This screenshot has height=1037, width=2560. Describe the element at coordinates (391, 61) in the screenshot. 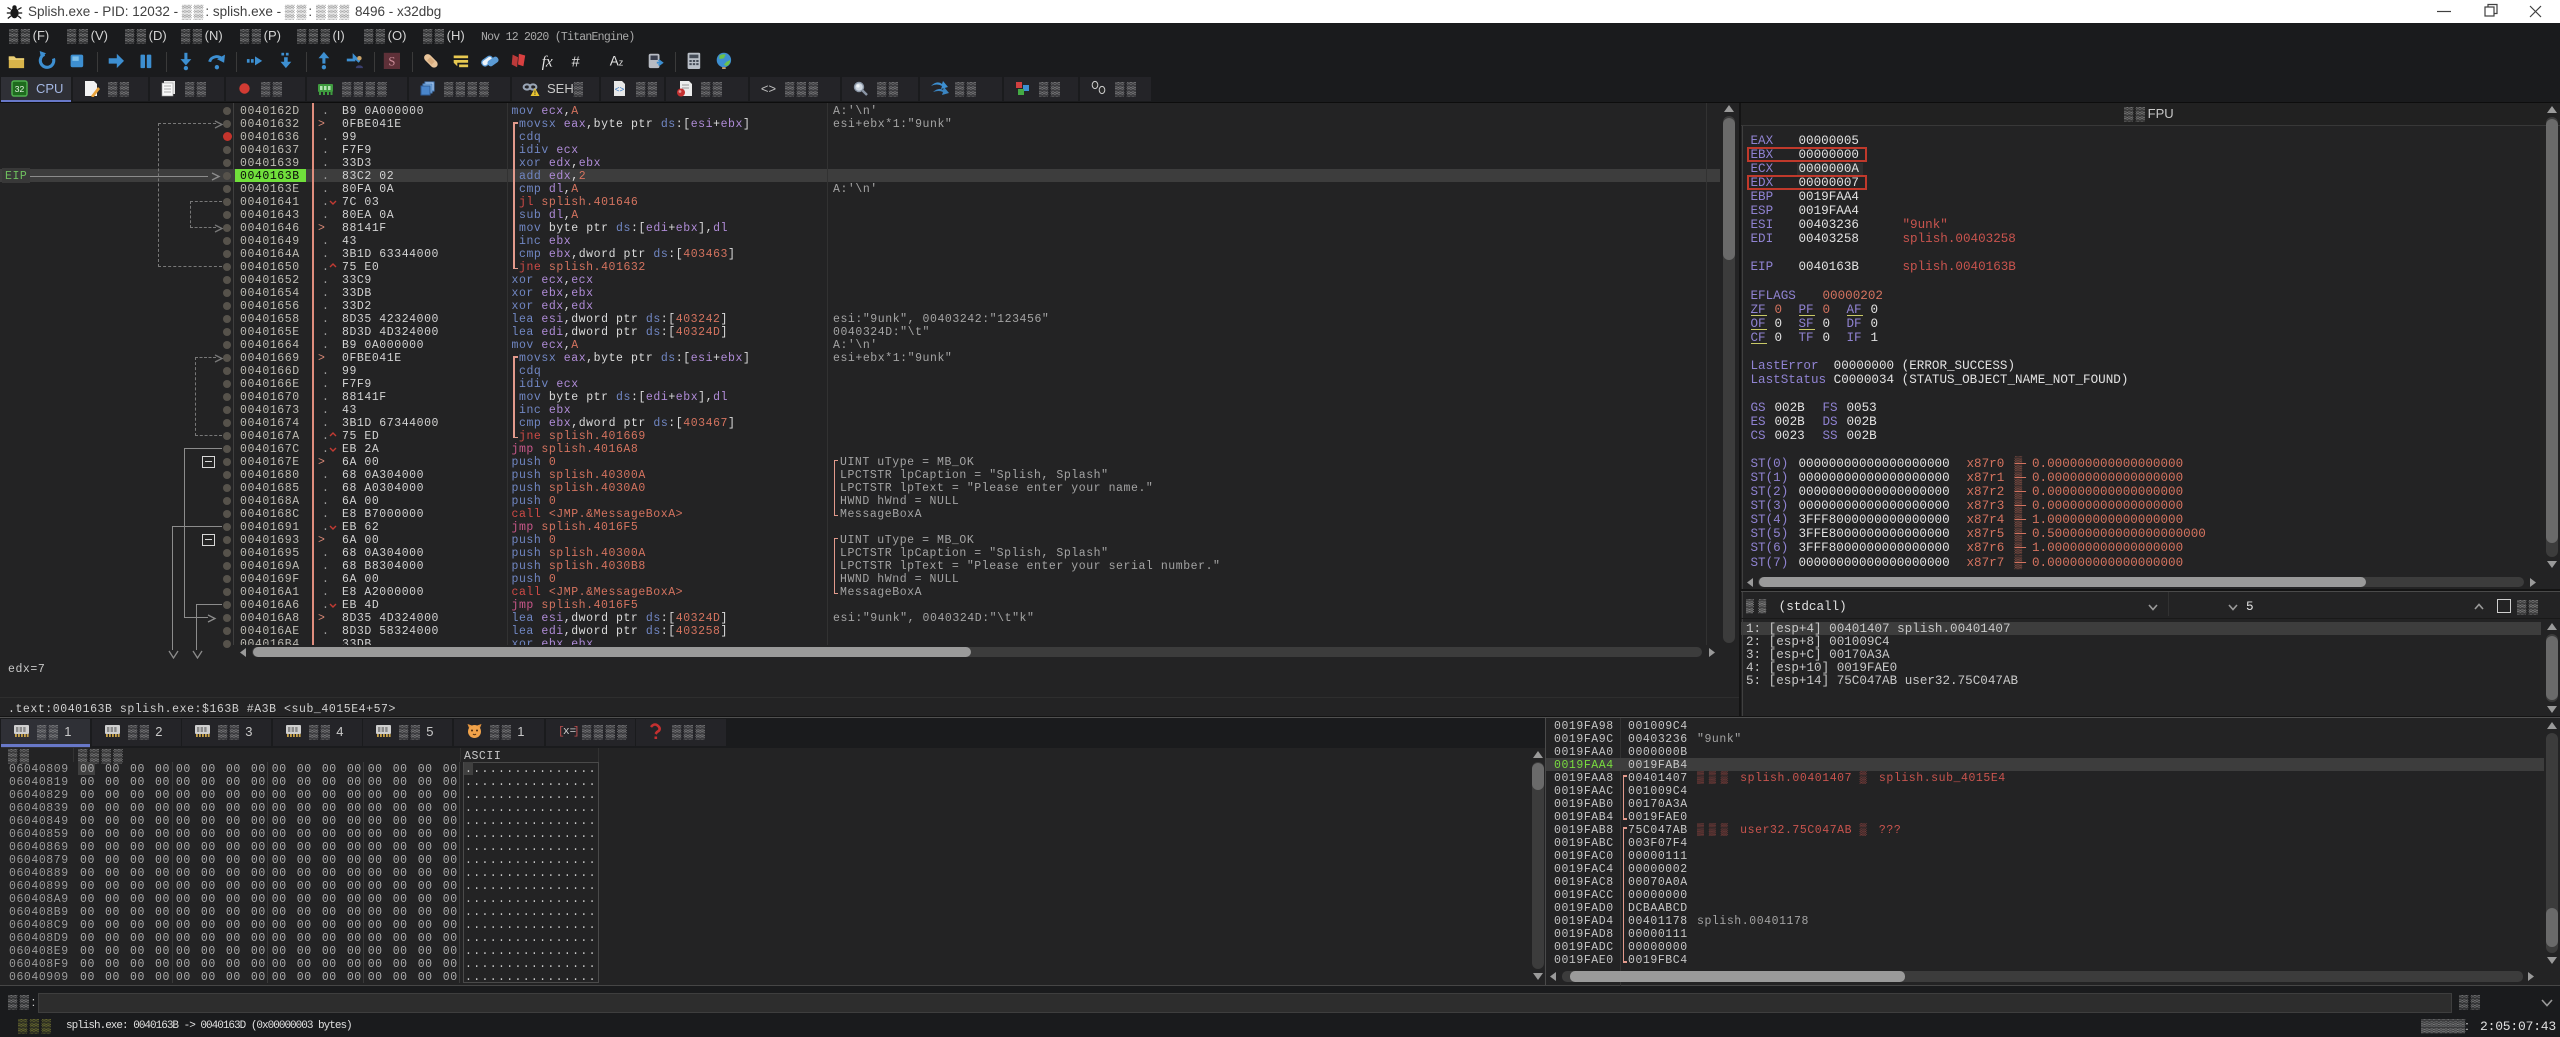

I see `svg-text: S` at that location.